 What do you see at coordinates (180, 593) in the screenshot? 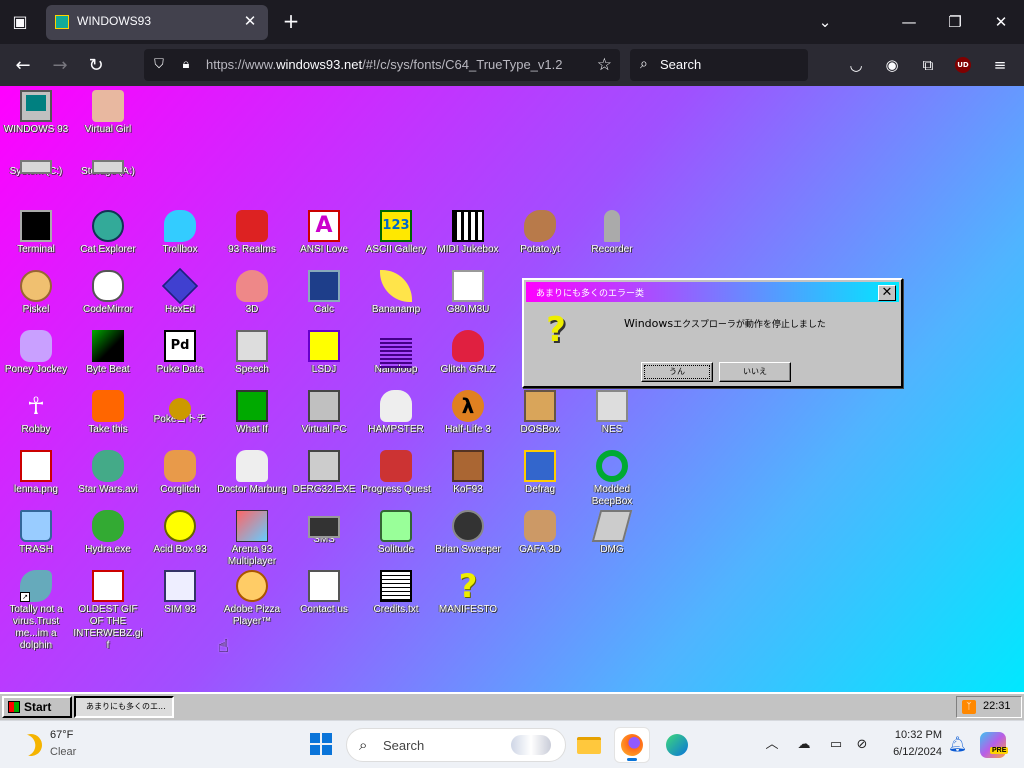
I see `desktop-icon: SIM 93` at bounding box center [180, 593].